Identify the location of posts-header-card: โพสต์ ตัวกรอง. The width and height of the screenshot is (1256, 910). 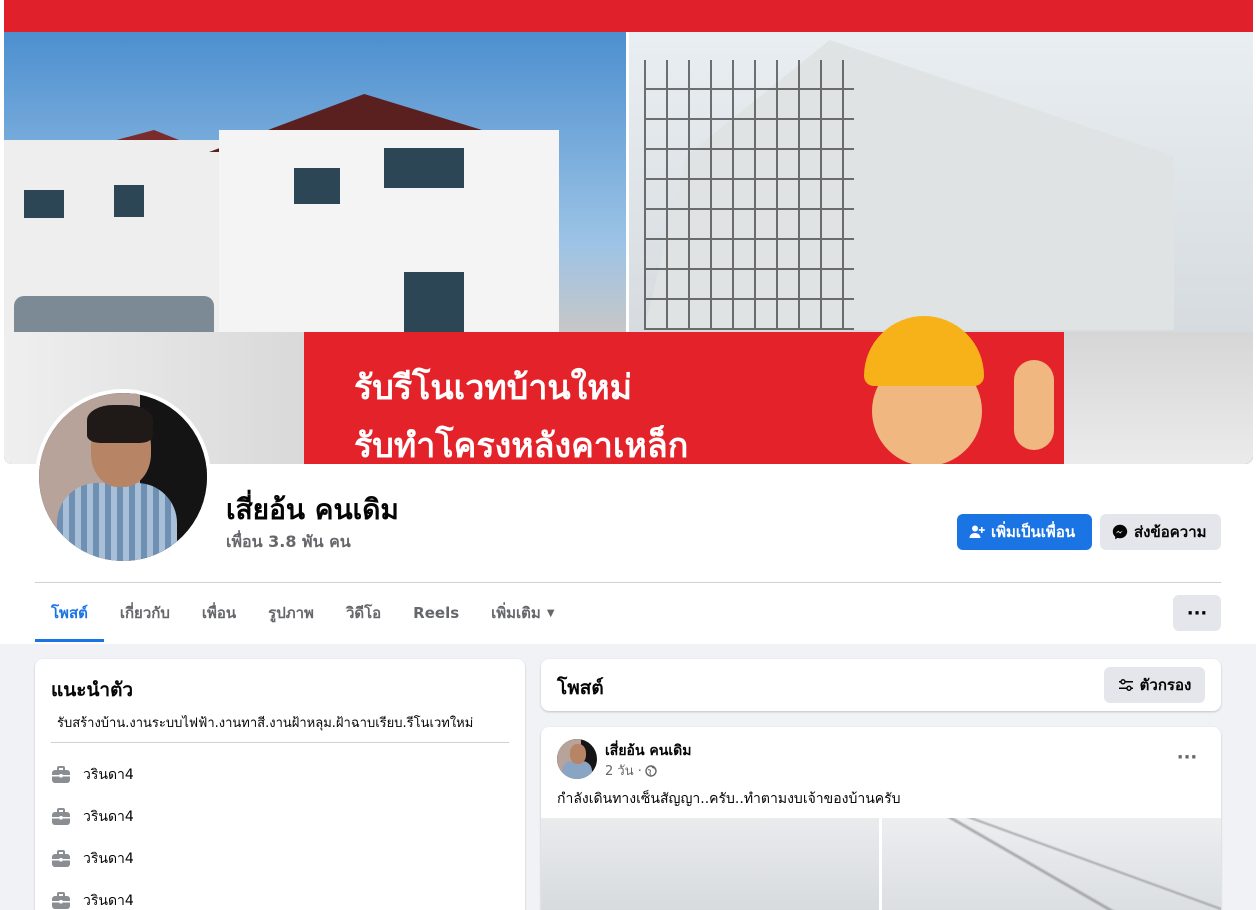
(881, 685).